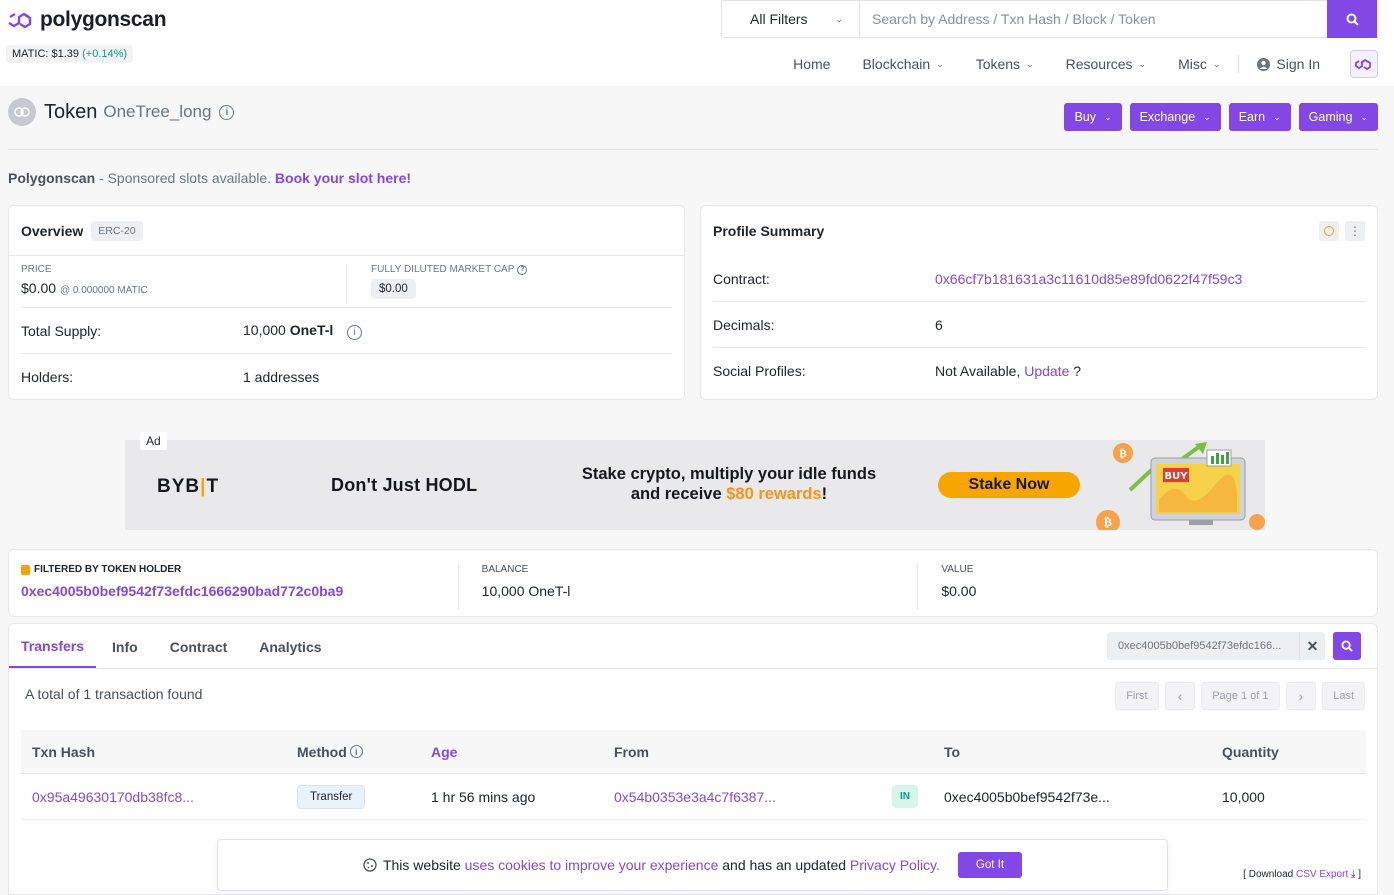  I want to click on nav-tokens: Tokens ⌄, so click(1005, 64).